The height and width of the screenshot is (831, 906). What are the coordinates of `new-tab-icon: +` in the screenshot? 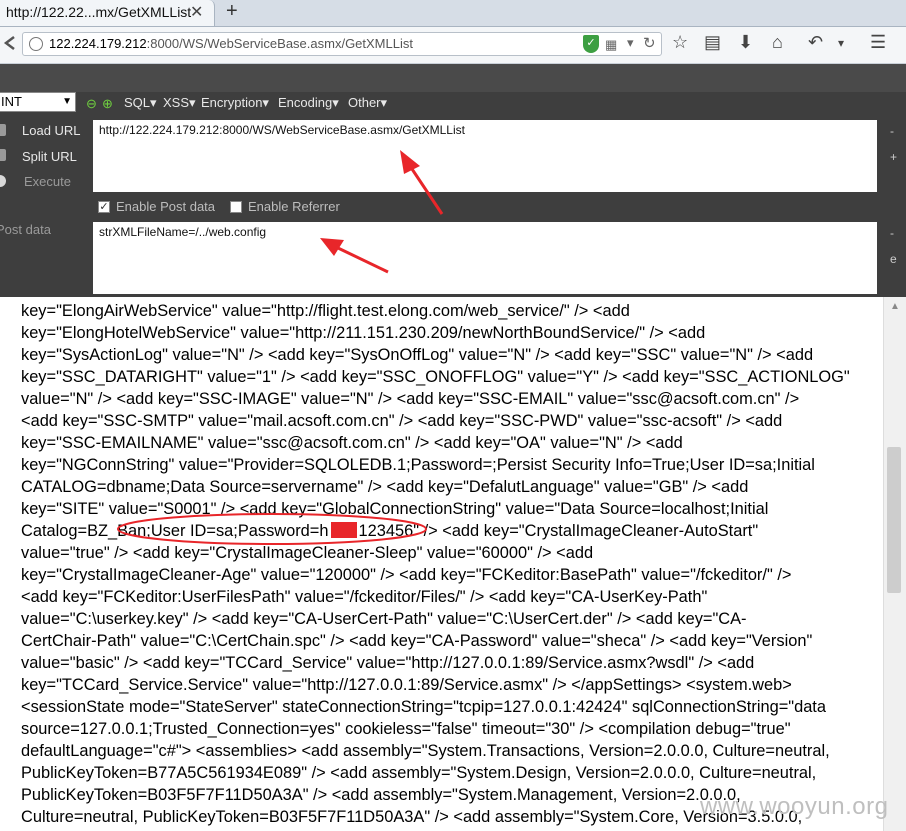 It's located at (232, 11).